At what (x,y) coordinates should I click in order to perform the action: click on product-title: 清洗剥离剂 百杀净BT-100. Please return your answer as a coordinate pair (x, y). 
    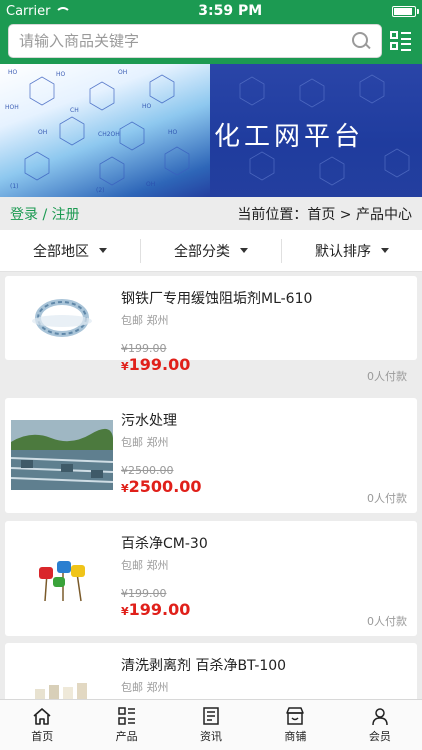
    Looking at the image, I should click on (203, 665).